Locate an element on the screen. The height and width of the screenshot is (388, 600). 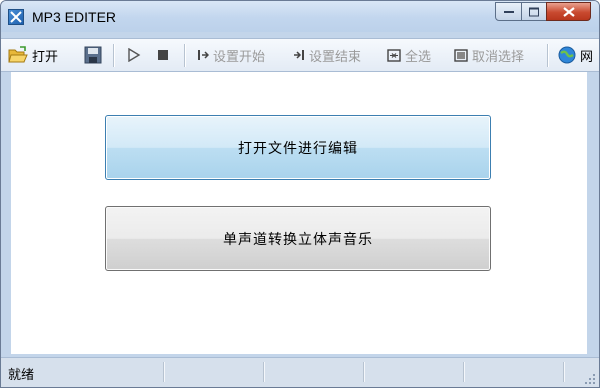
play-icon is located at coordinates (134, 55).